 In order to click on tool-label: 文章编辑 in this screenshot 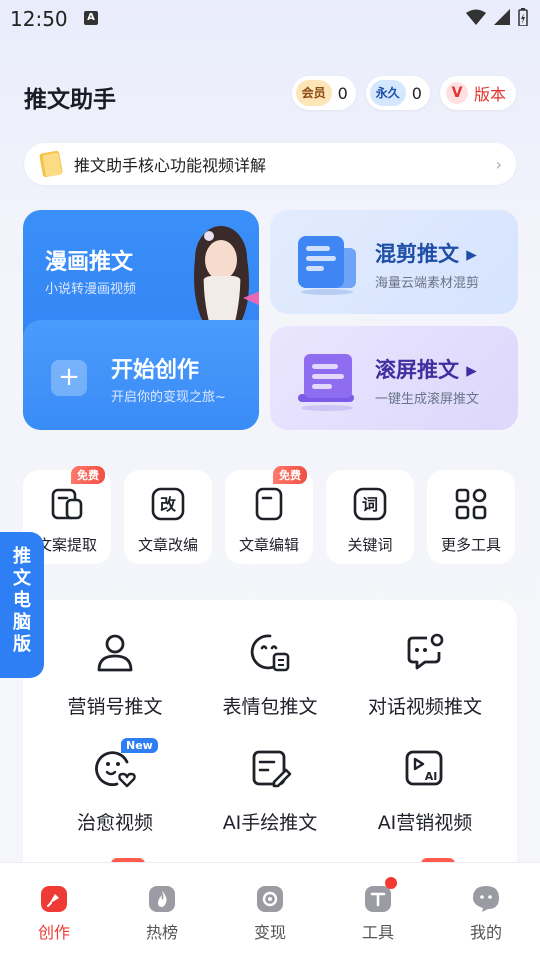, I will do `click(268, 545)`.